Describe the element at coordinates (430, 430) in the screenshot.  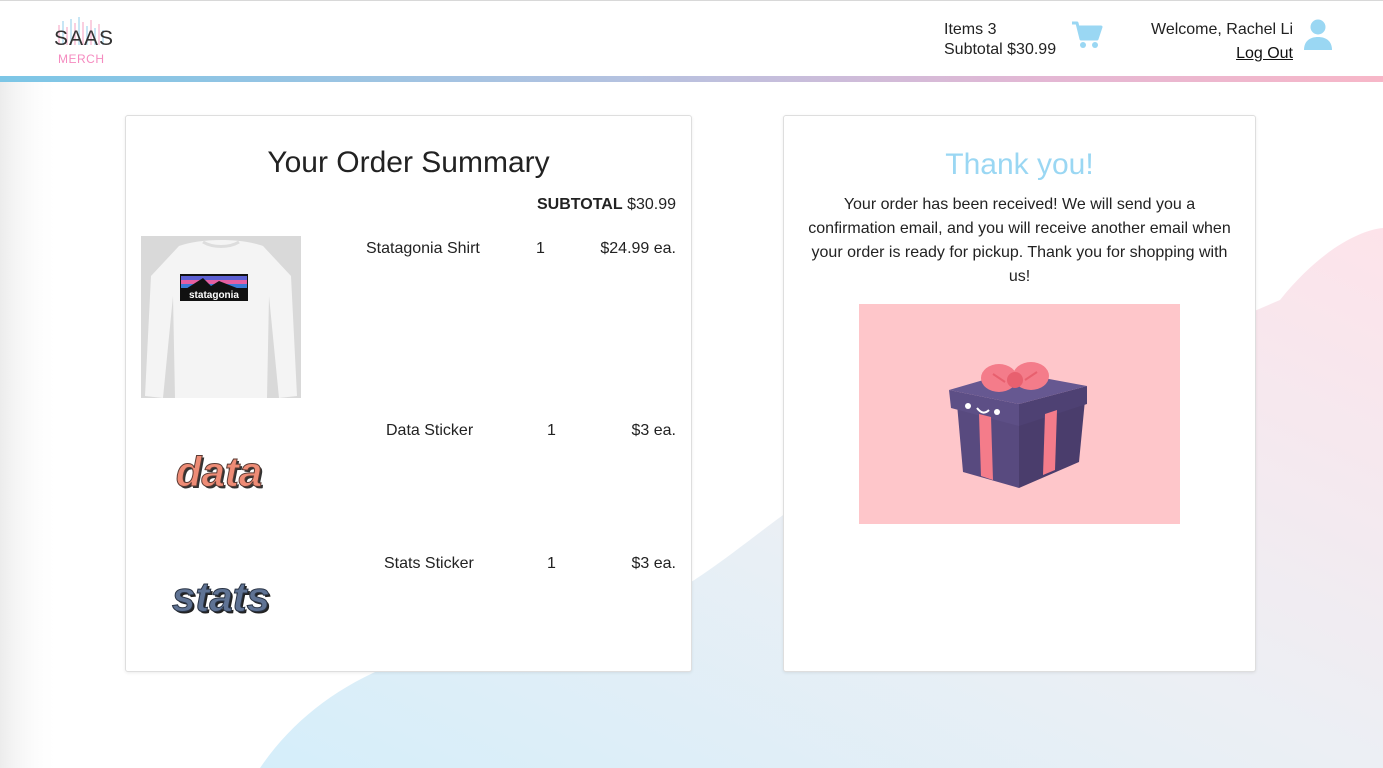
I see `item-name: Data Sticker` at that location.